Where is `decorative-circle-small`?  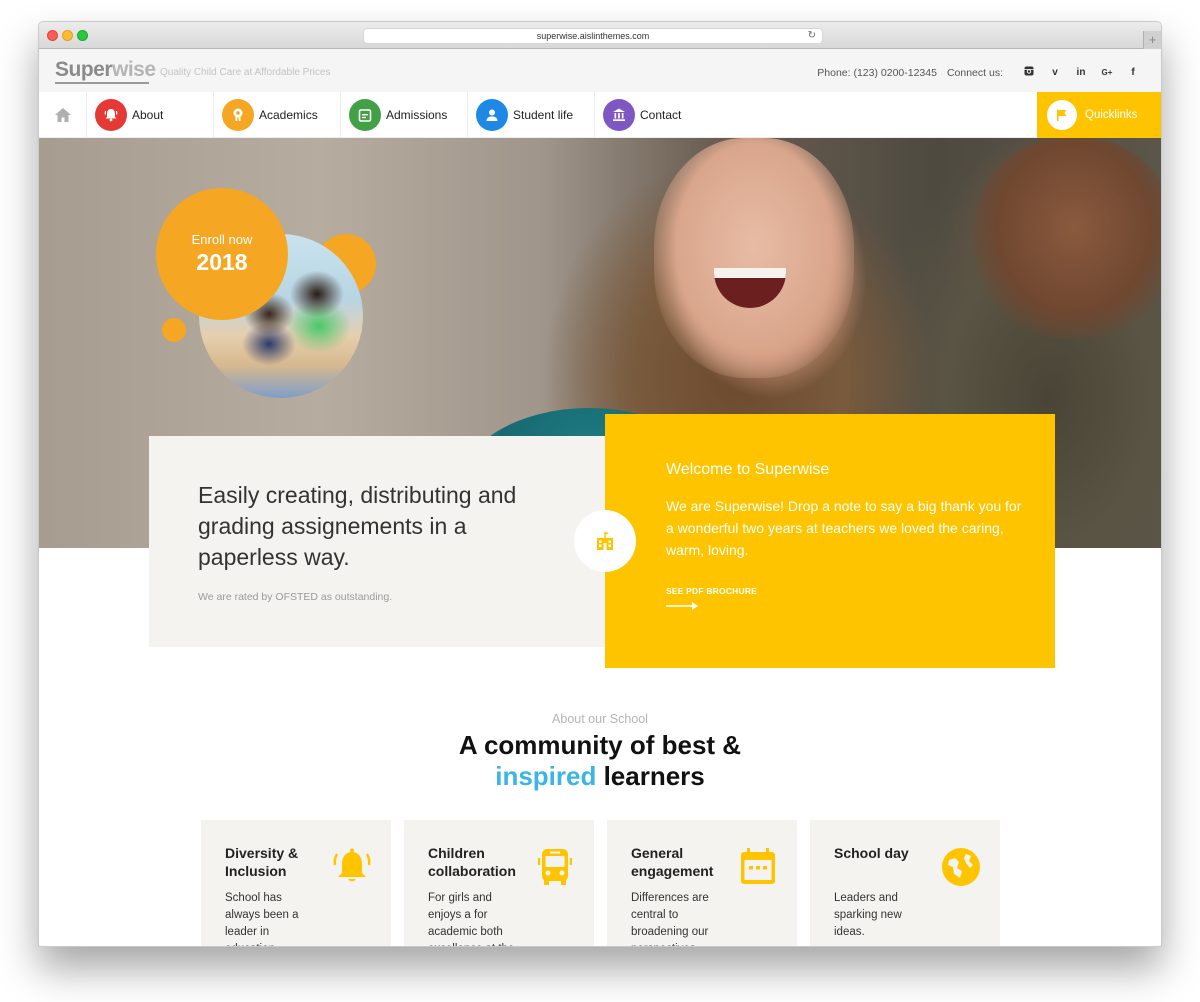
decorative-circle-small is located at coordinates (174, 330).